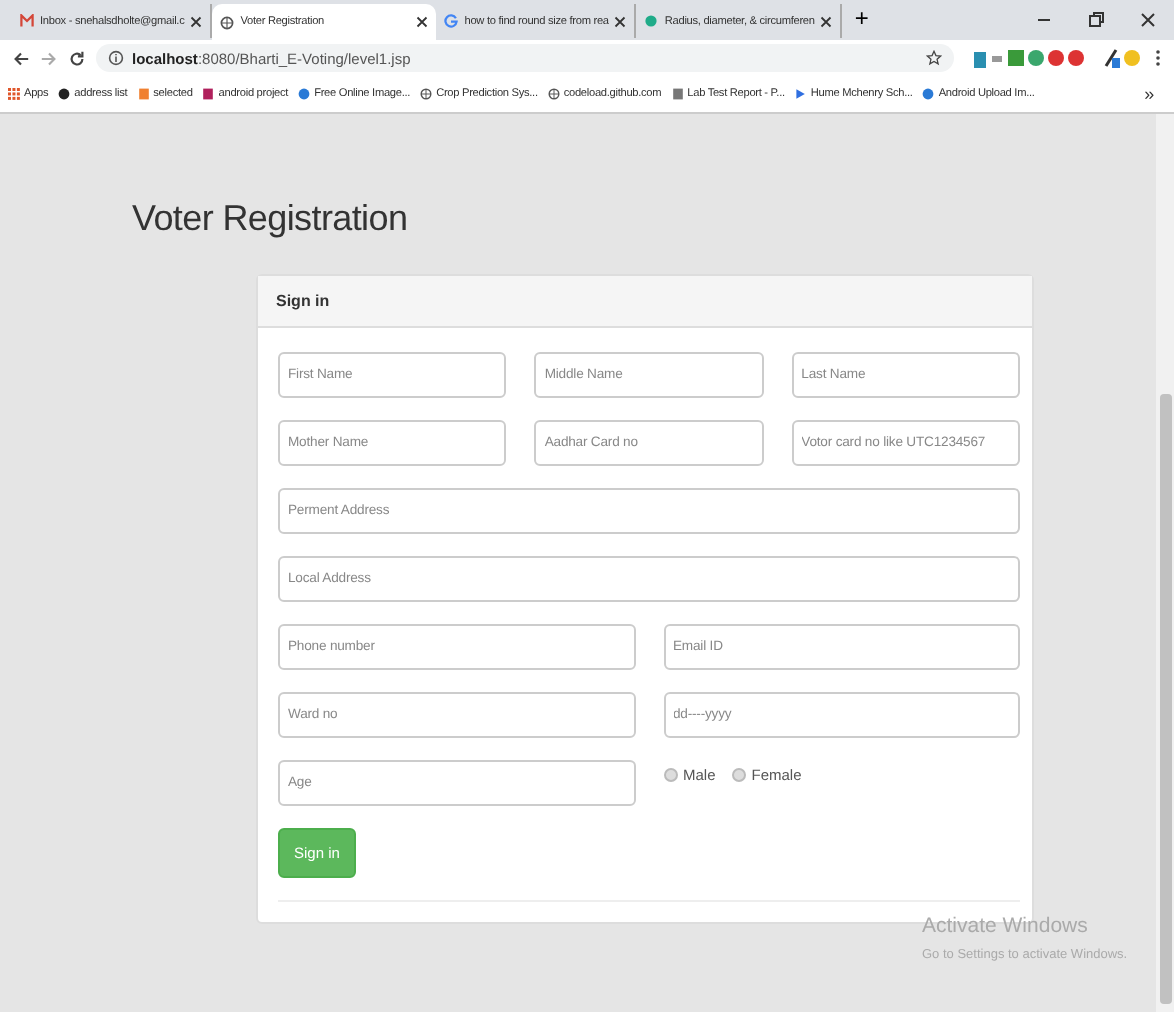 The height and width of the screenshot is (1012, 1174). What do you see at coordinates (14, 94) in the screenshot?
I see `apps-icon` at bounding box center [14, 94].